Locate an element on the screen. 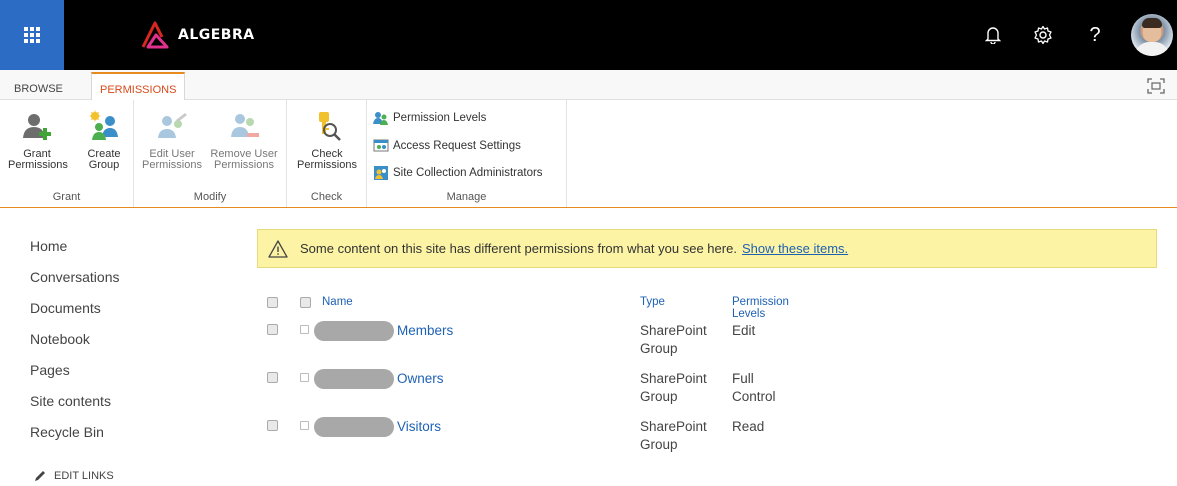 The width and height of the screenshot is (1177, 486). bell-icon is located at coordinates (993, 35).